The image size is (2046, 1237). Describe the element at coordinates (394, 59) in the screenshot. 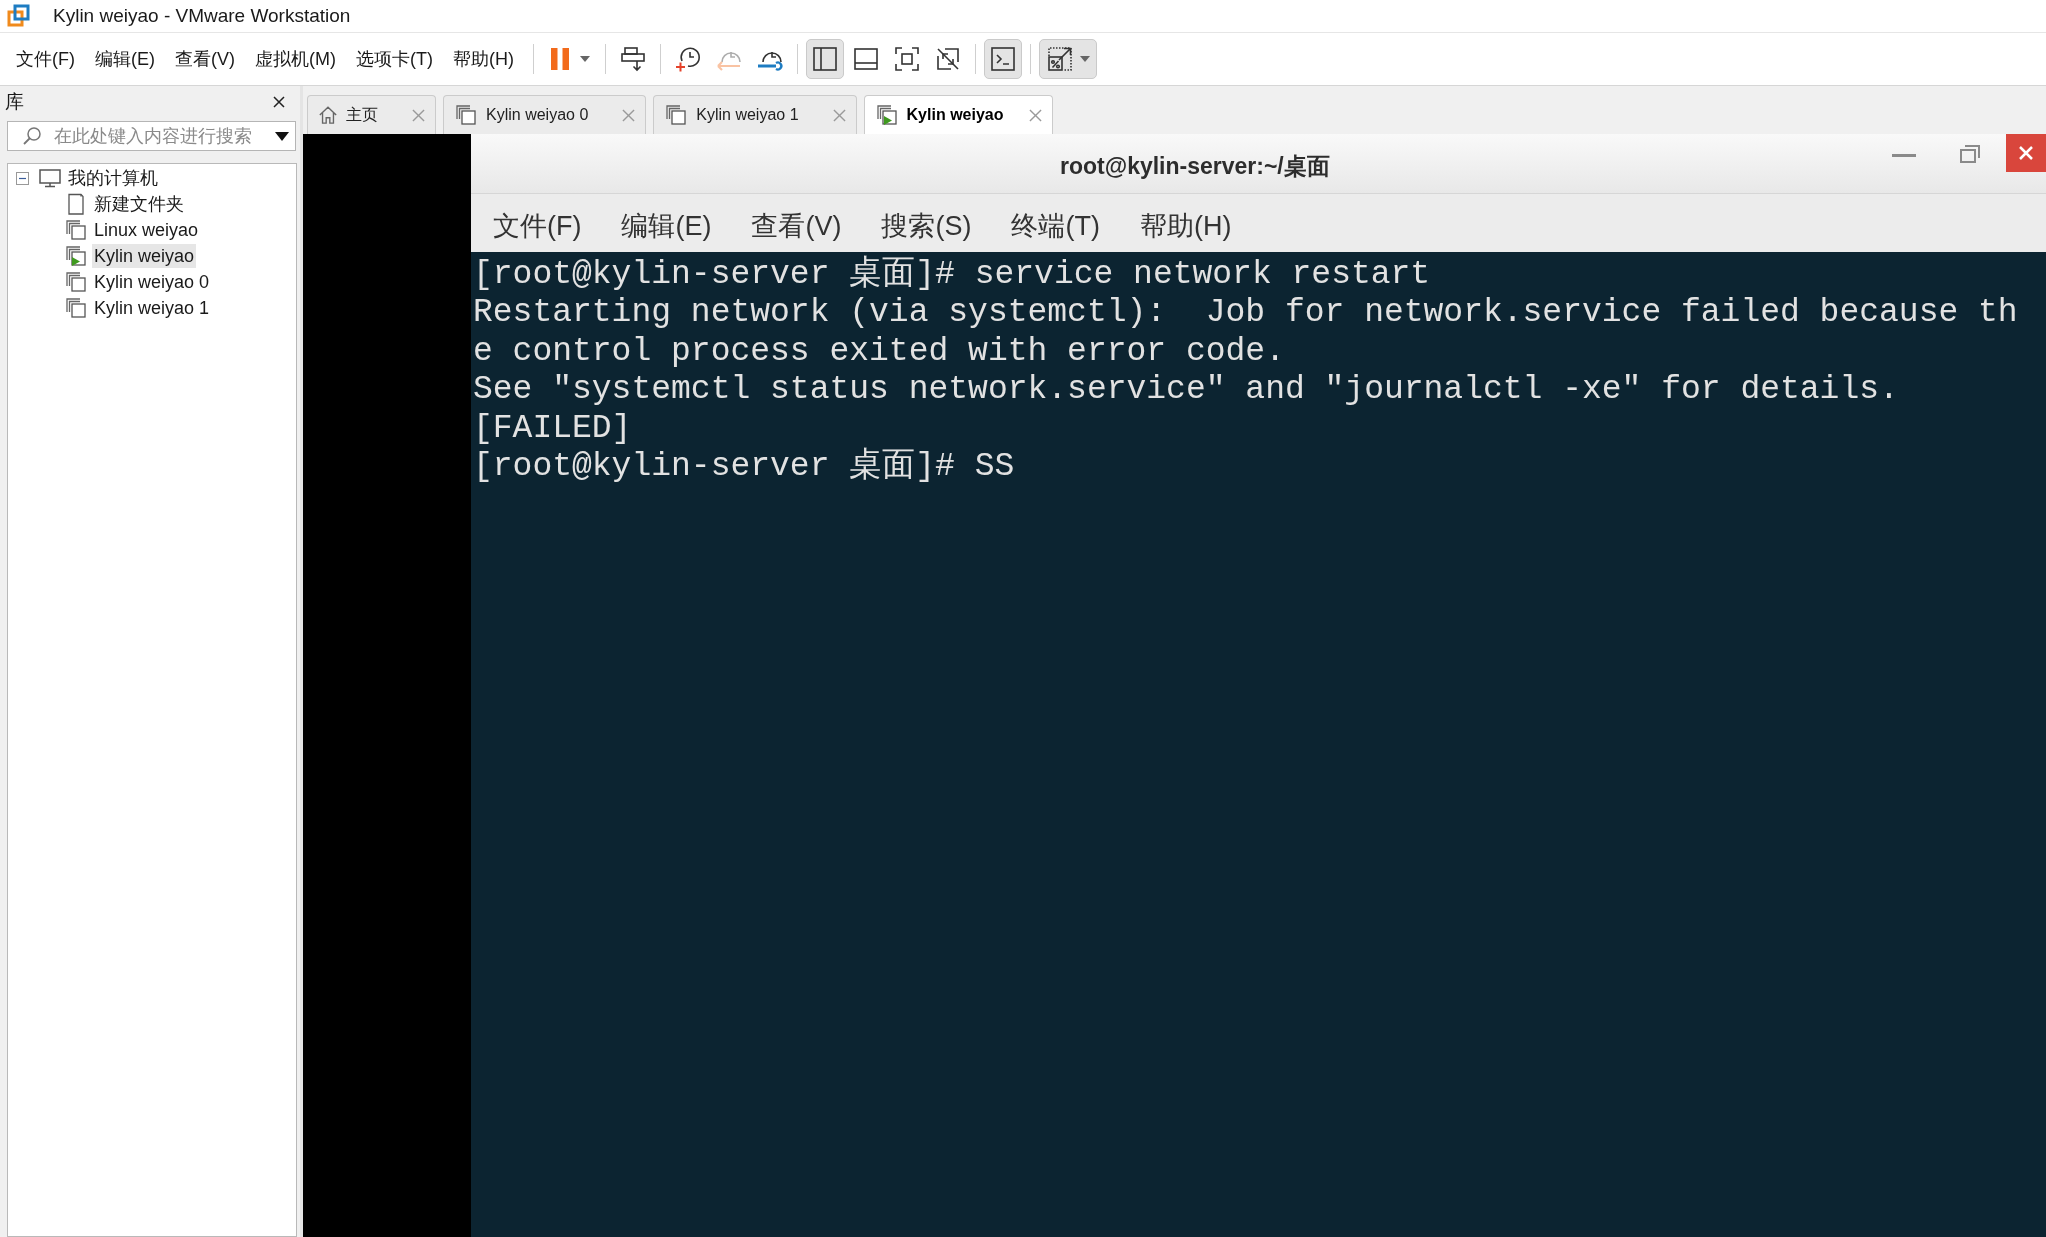

I see `menu-item: 选项卡(T)` at that location.